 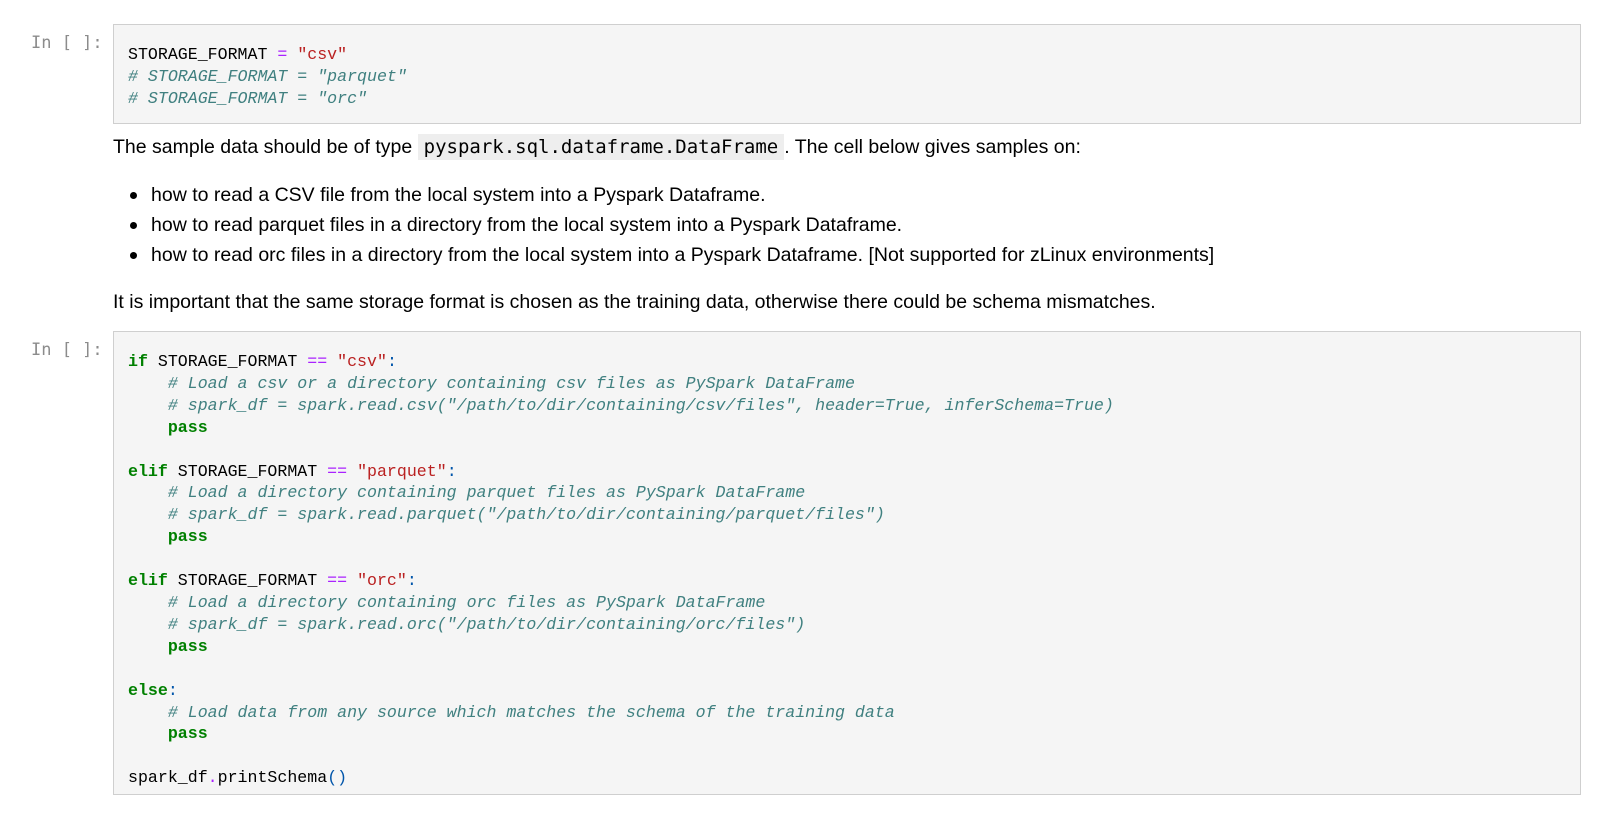 I want to click on code-line: elif STORAGE_FORMAT == "parquet":, so click(x=292, y=471).